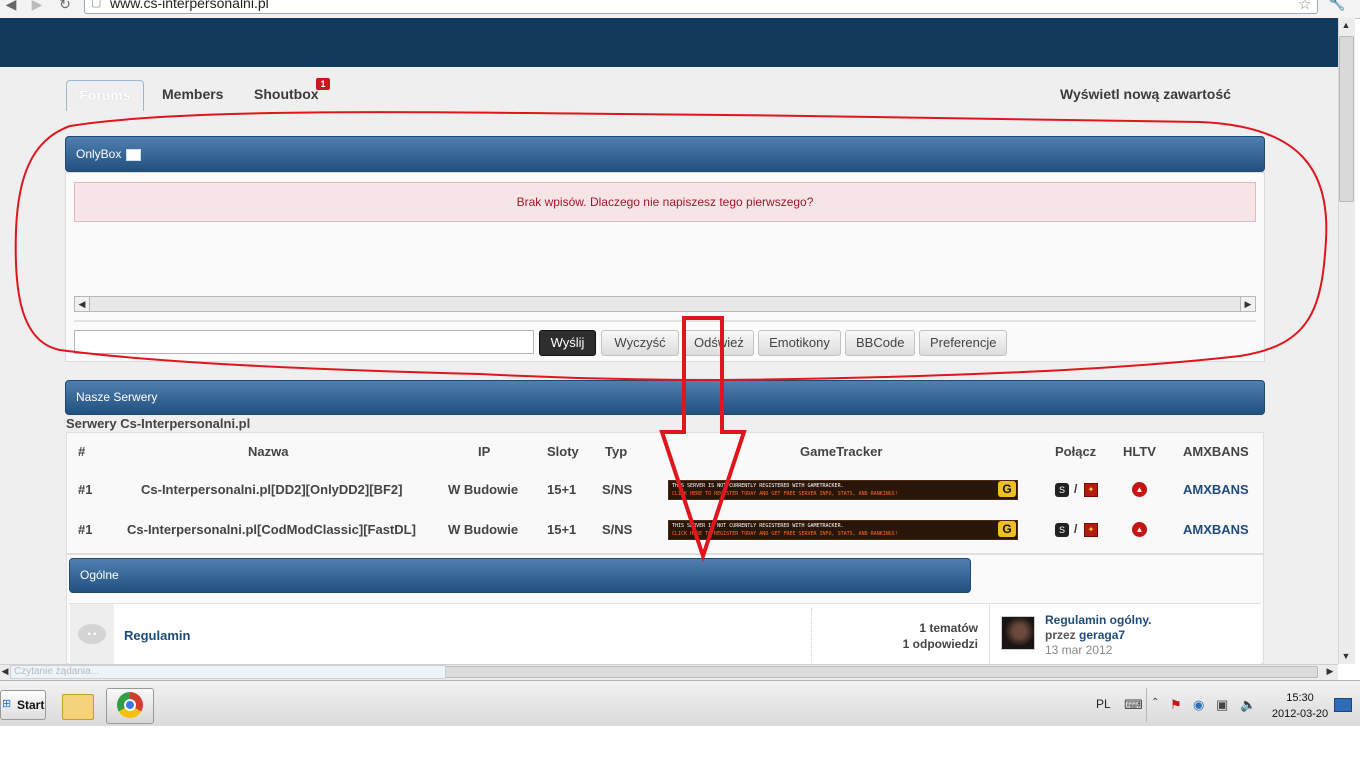  I want to click on shoutbox-input, so click(304, 342).